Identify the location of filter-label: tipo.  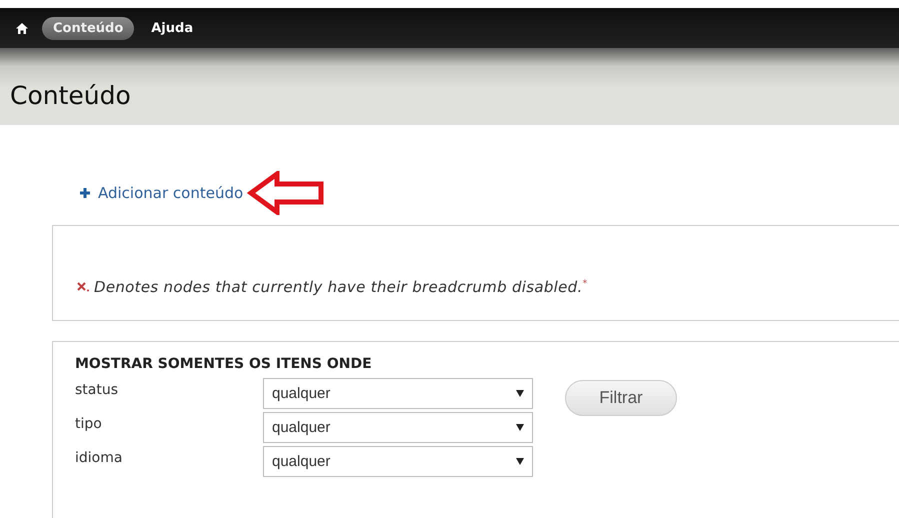
(89, 424).